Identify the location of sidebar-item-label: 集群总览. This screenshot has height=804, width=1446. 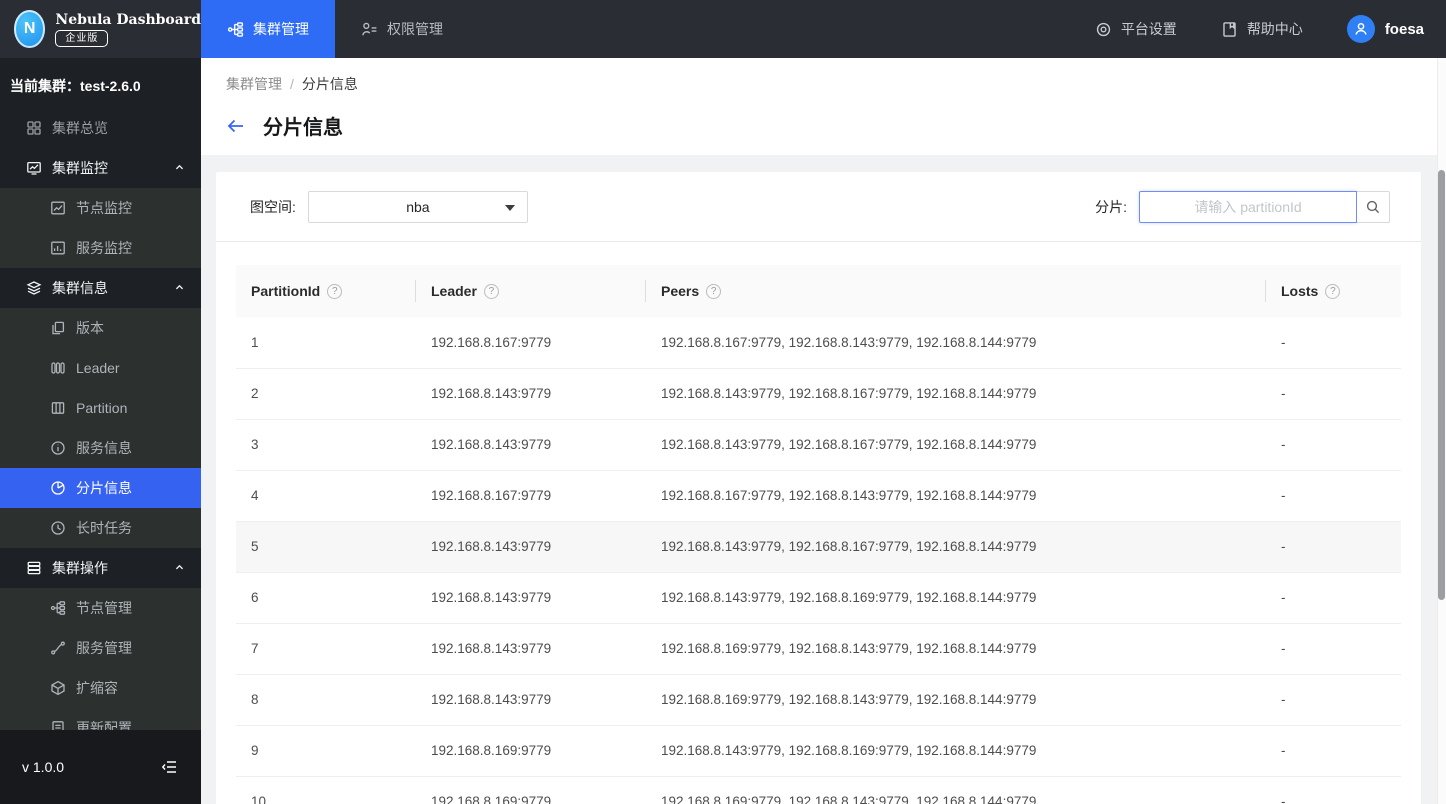
(80, 128).